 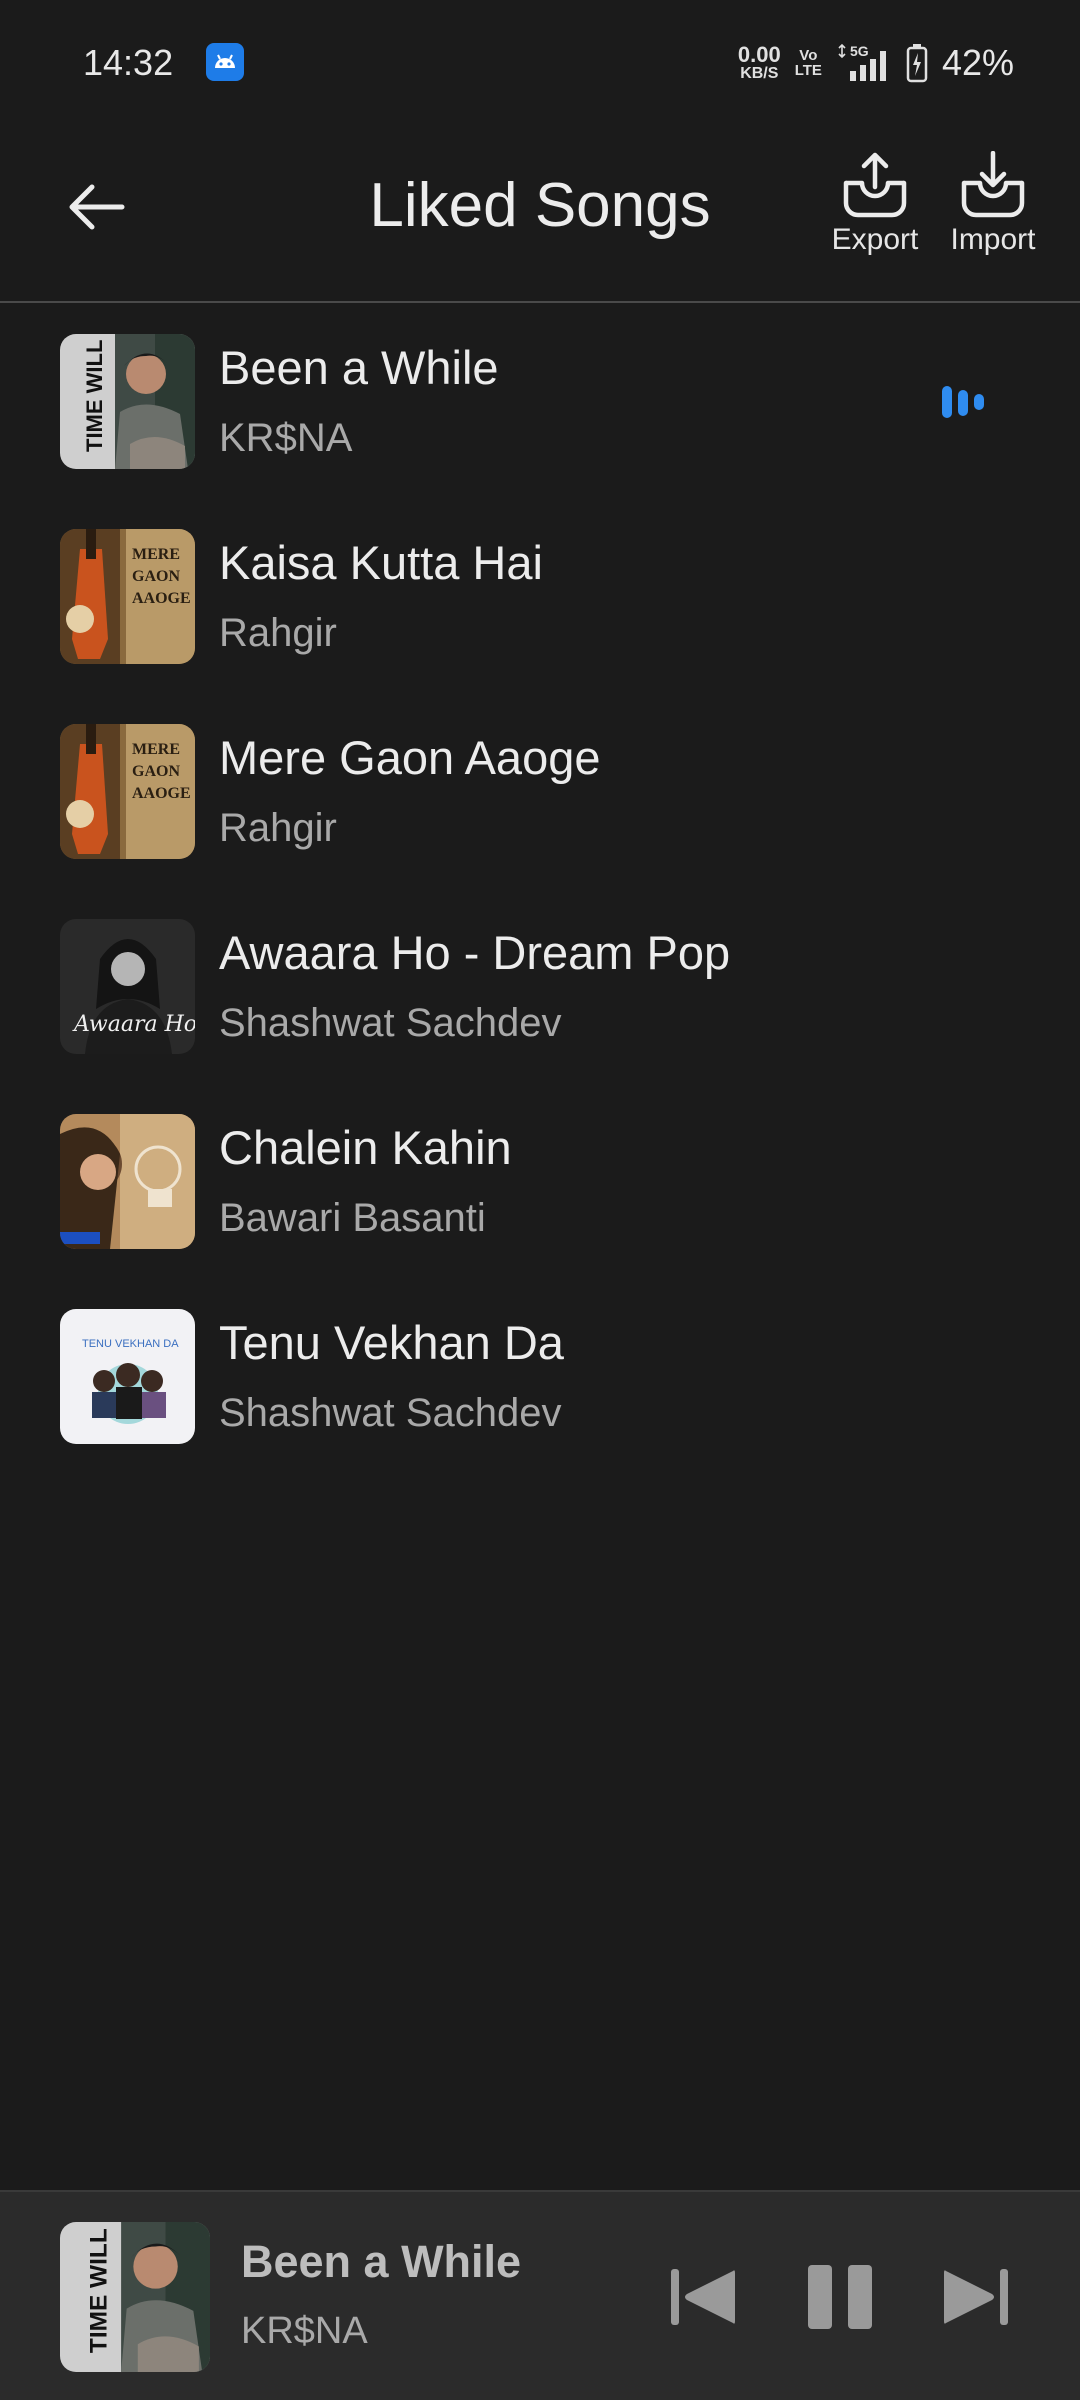 What do you see at coordinates (130, 1344) in the screenshot?
I see `svg-text: TENU VEKHAN DA` at bounding box center [130, 1344].